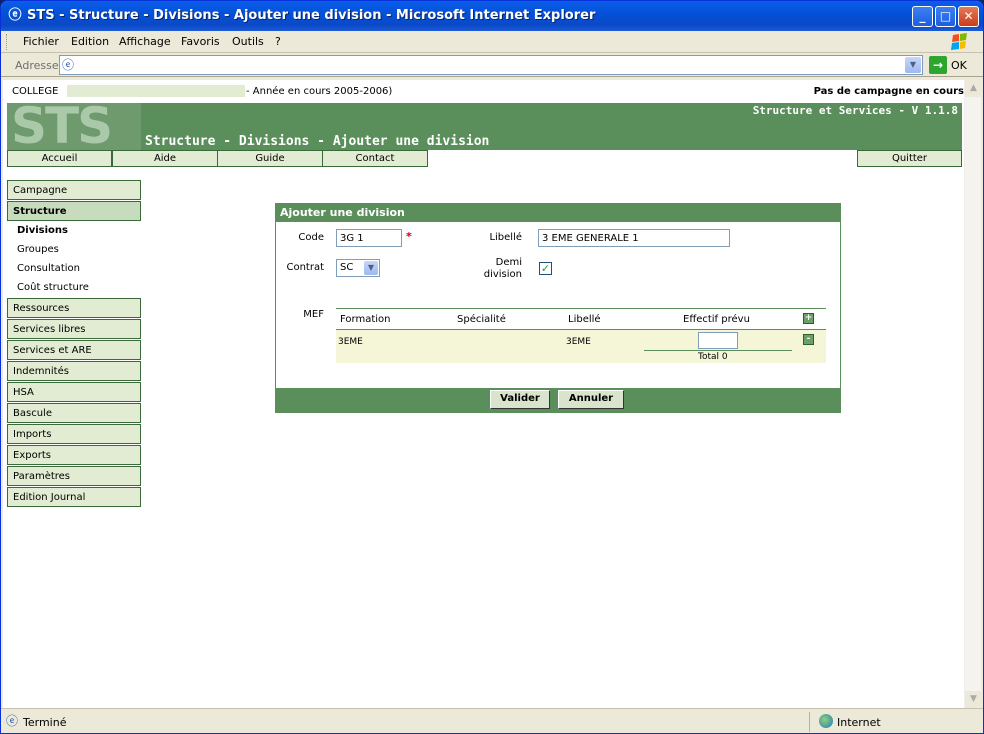  Describe the element at coordinates (888, 91) in the screenshot. I see `campaign-status: Pas de campagne en cours` at that location.